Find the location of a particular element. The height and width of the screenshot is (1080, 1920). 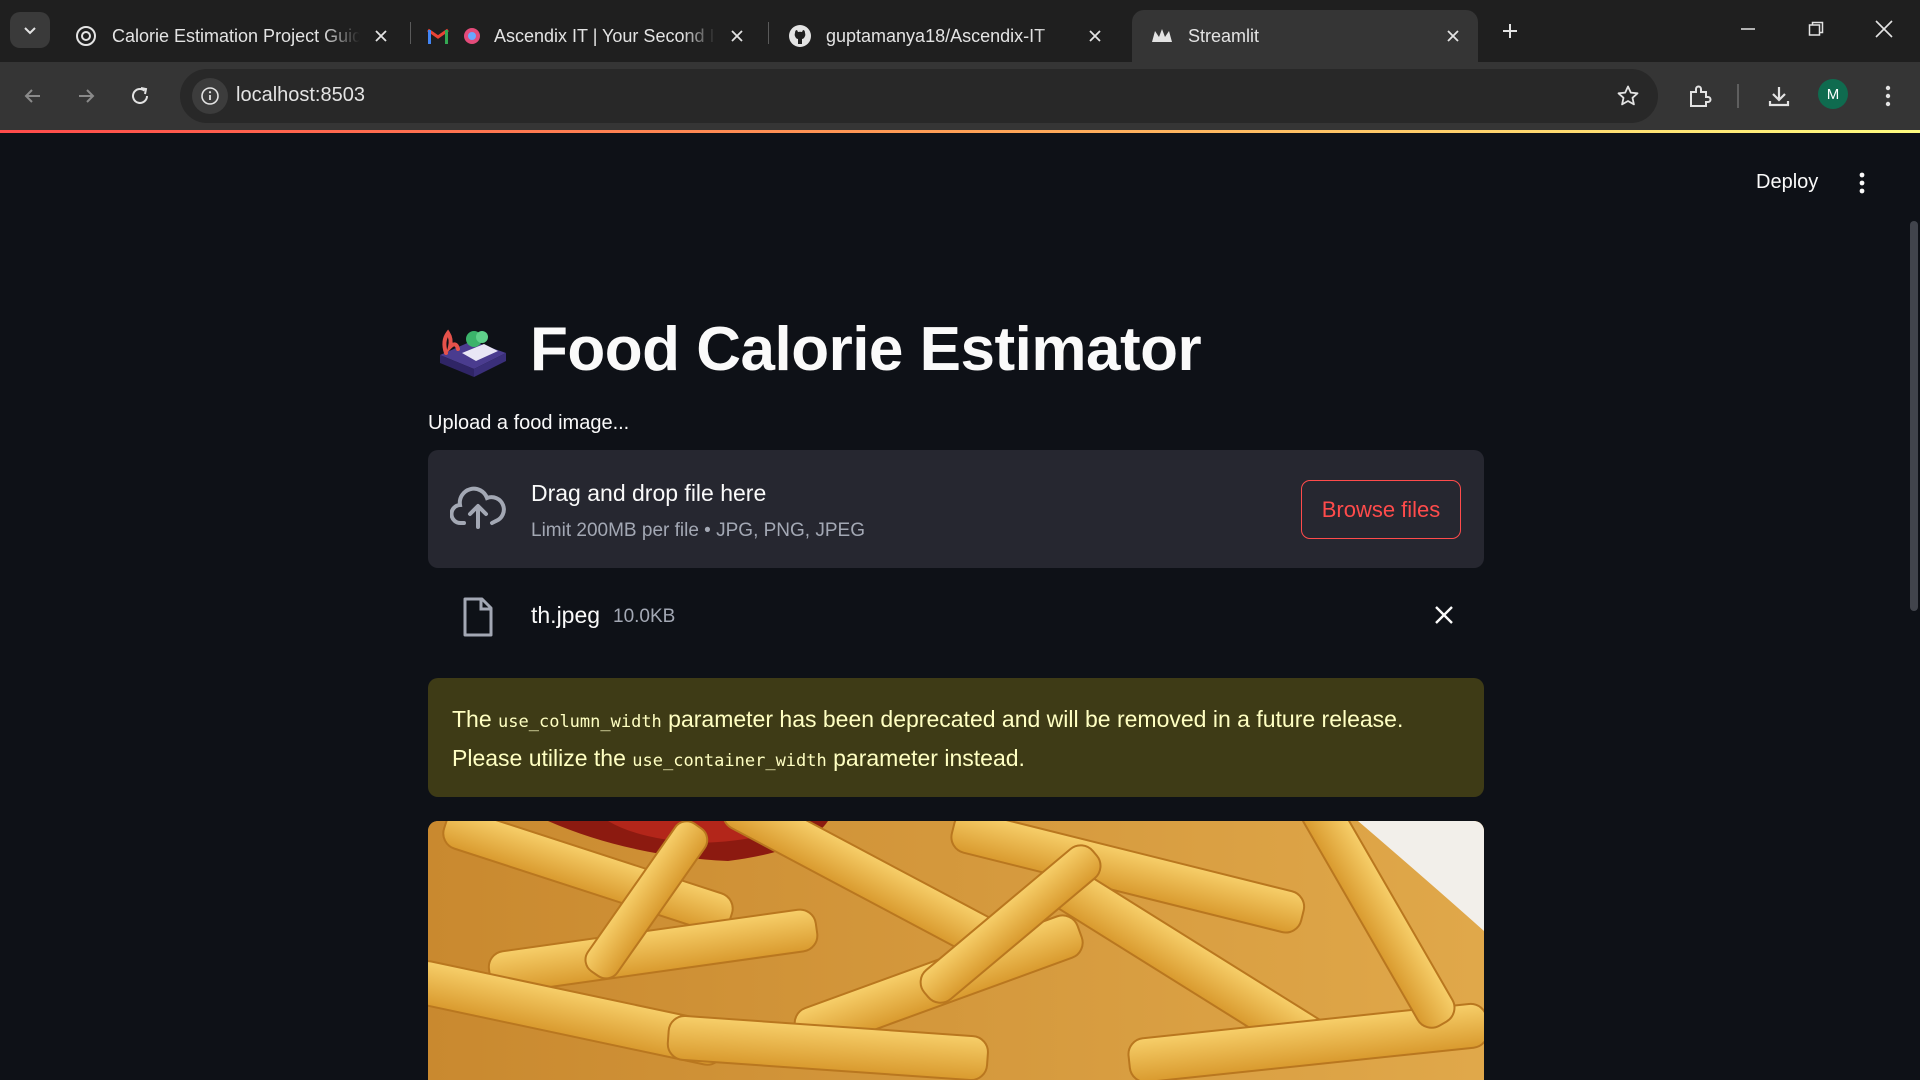

openai-icon is located at coordinates (86, 36).